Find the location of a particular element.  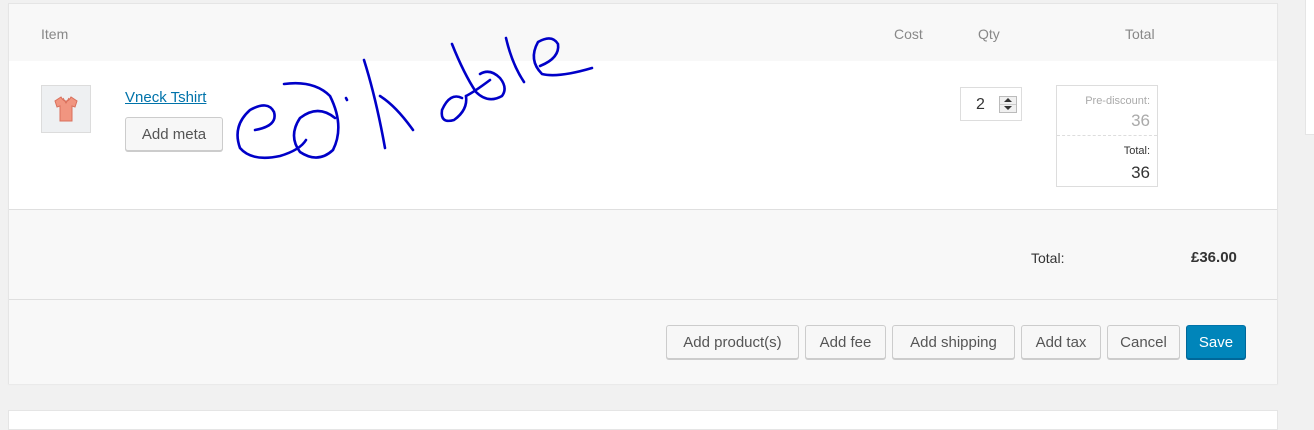

table-header: Item Cost Qty Total is located at coordinates (643, 32).